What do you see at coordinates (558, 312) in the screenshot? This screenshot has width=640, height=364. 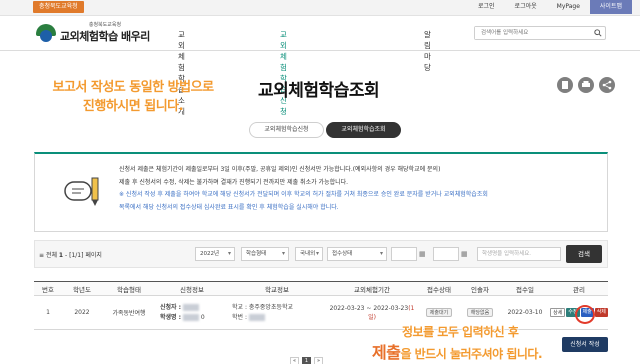 I see `view-button: 상세` at bounding box center [558, 312].